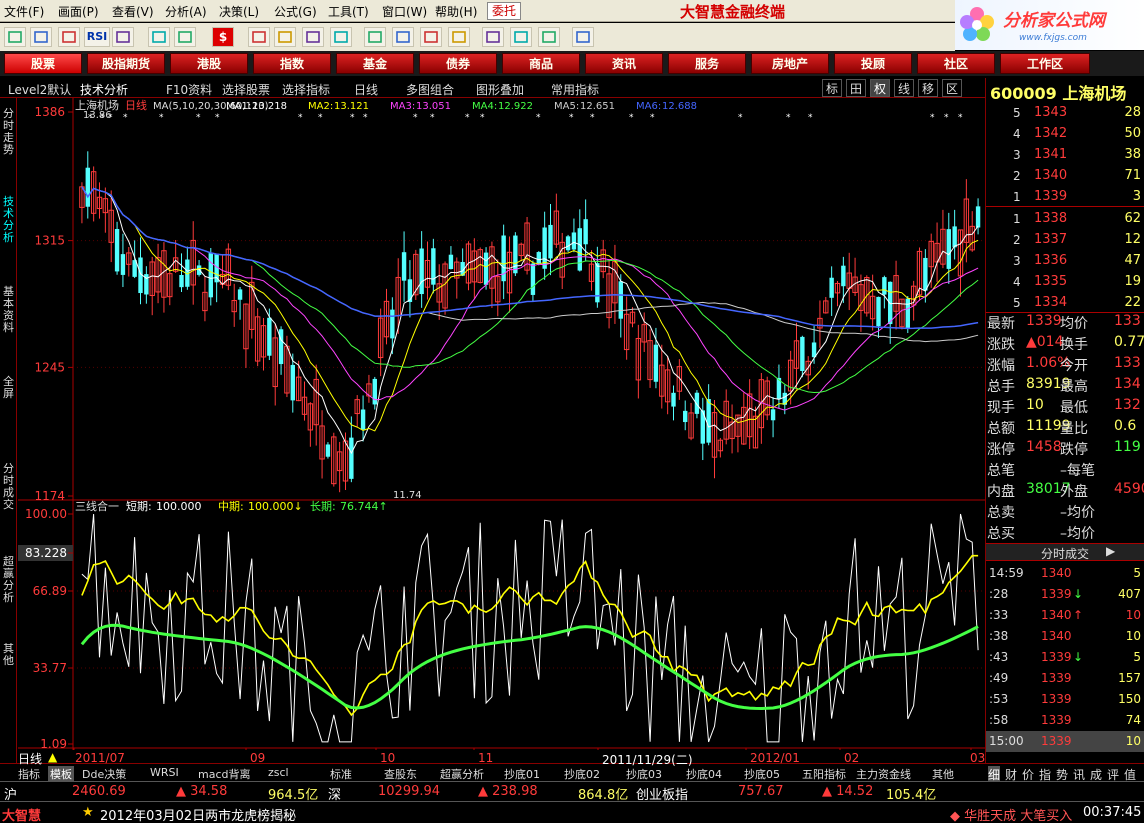 This screenshot has height=823, width=1144. What do you see at coordinates (504, 11) in the screenshot?
I see `weituo-button: 委托` at bounding box center [504, 11].